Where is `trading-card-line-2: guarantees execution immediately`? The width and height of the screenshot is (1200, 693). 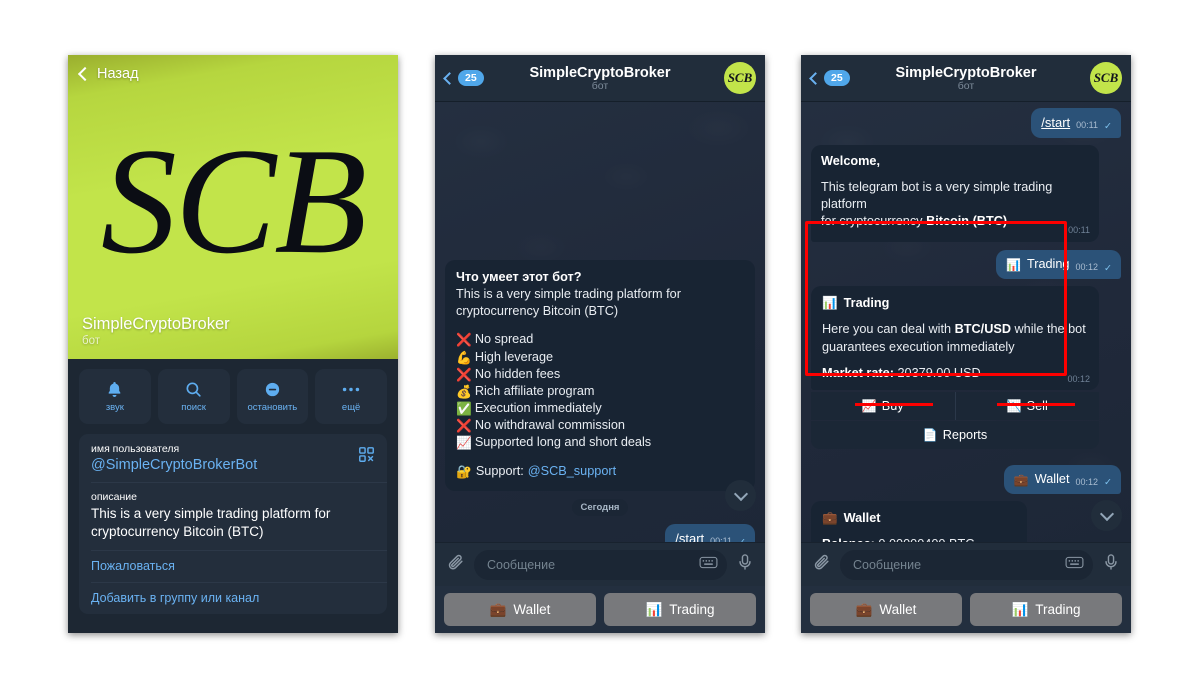
trading-card-line-2: guarantees execution immediately is located at coordinates (918, 346).